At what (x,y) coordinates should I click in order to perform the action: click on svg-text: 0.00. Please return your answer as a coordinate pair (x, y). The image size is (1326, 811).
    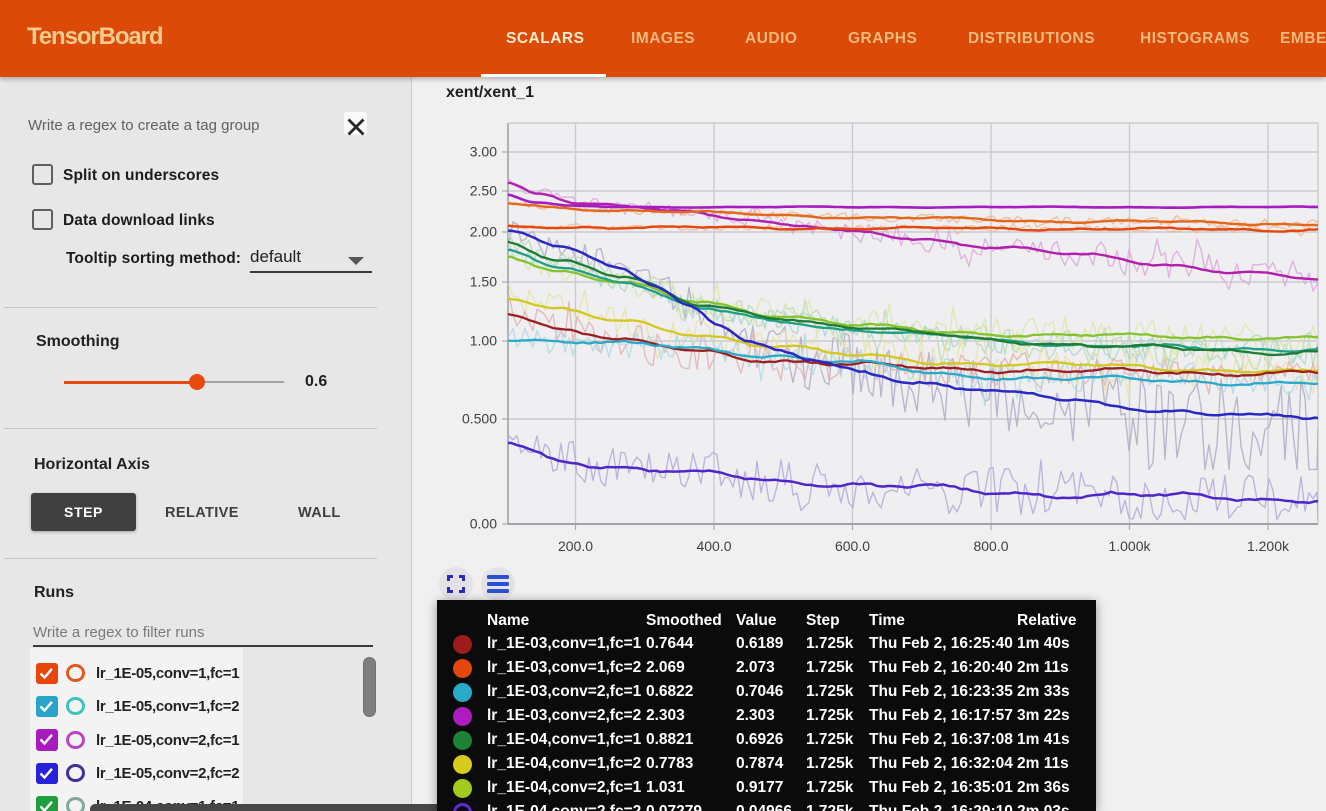
    Looking at the image, I should click on (483, 524).